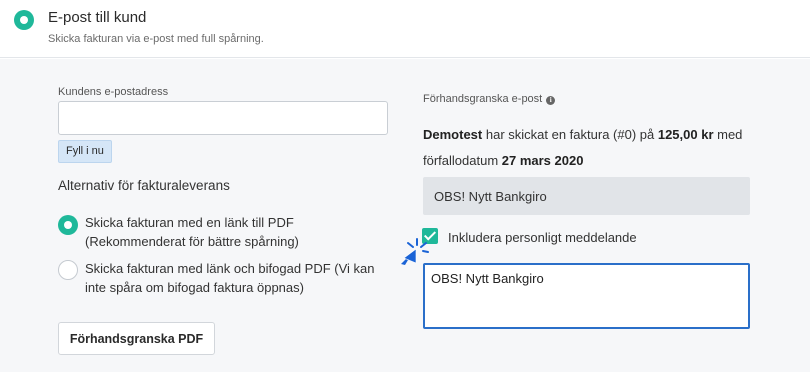 This screenshot has height=372, width=810. I want to click on fill-now-button: Fyll i nu, so click(85, 151).